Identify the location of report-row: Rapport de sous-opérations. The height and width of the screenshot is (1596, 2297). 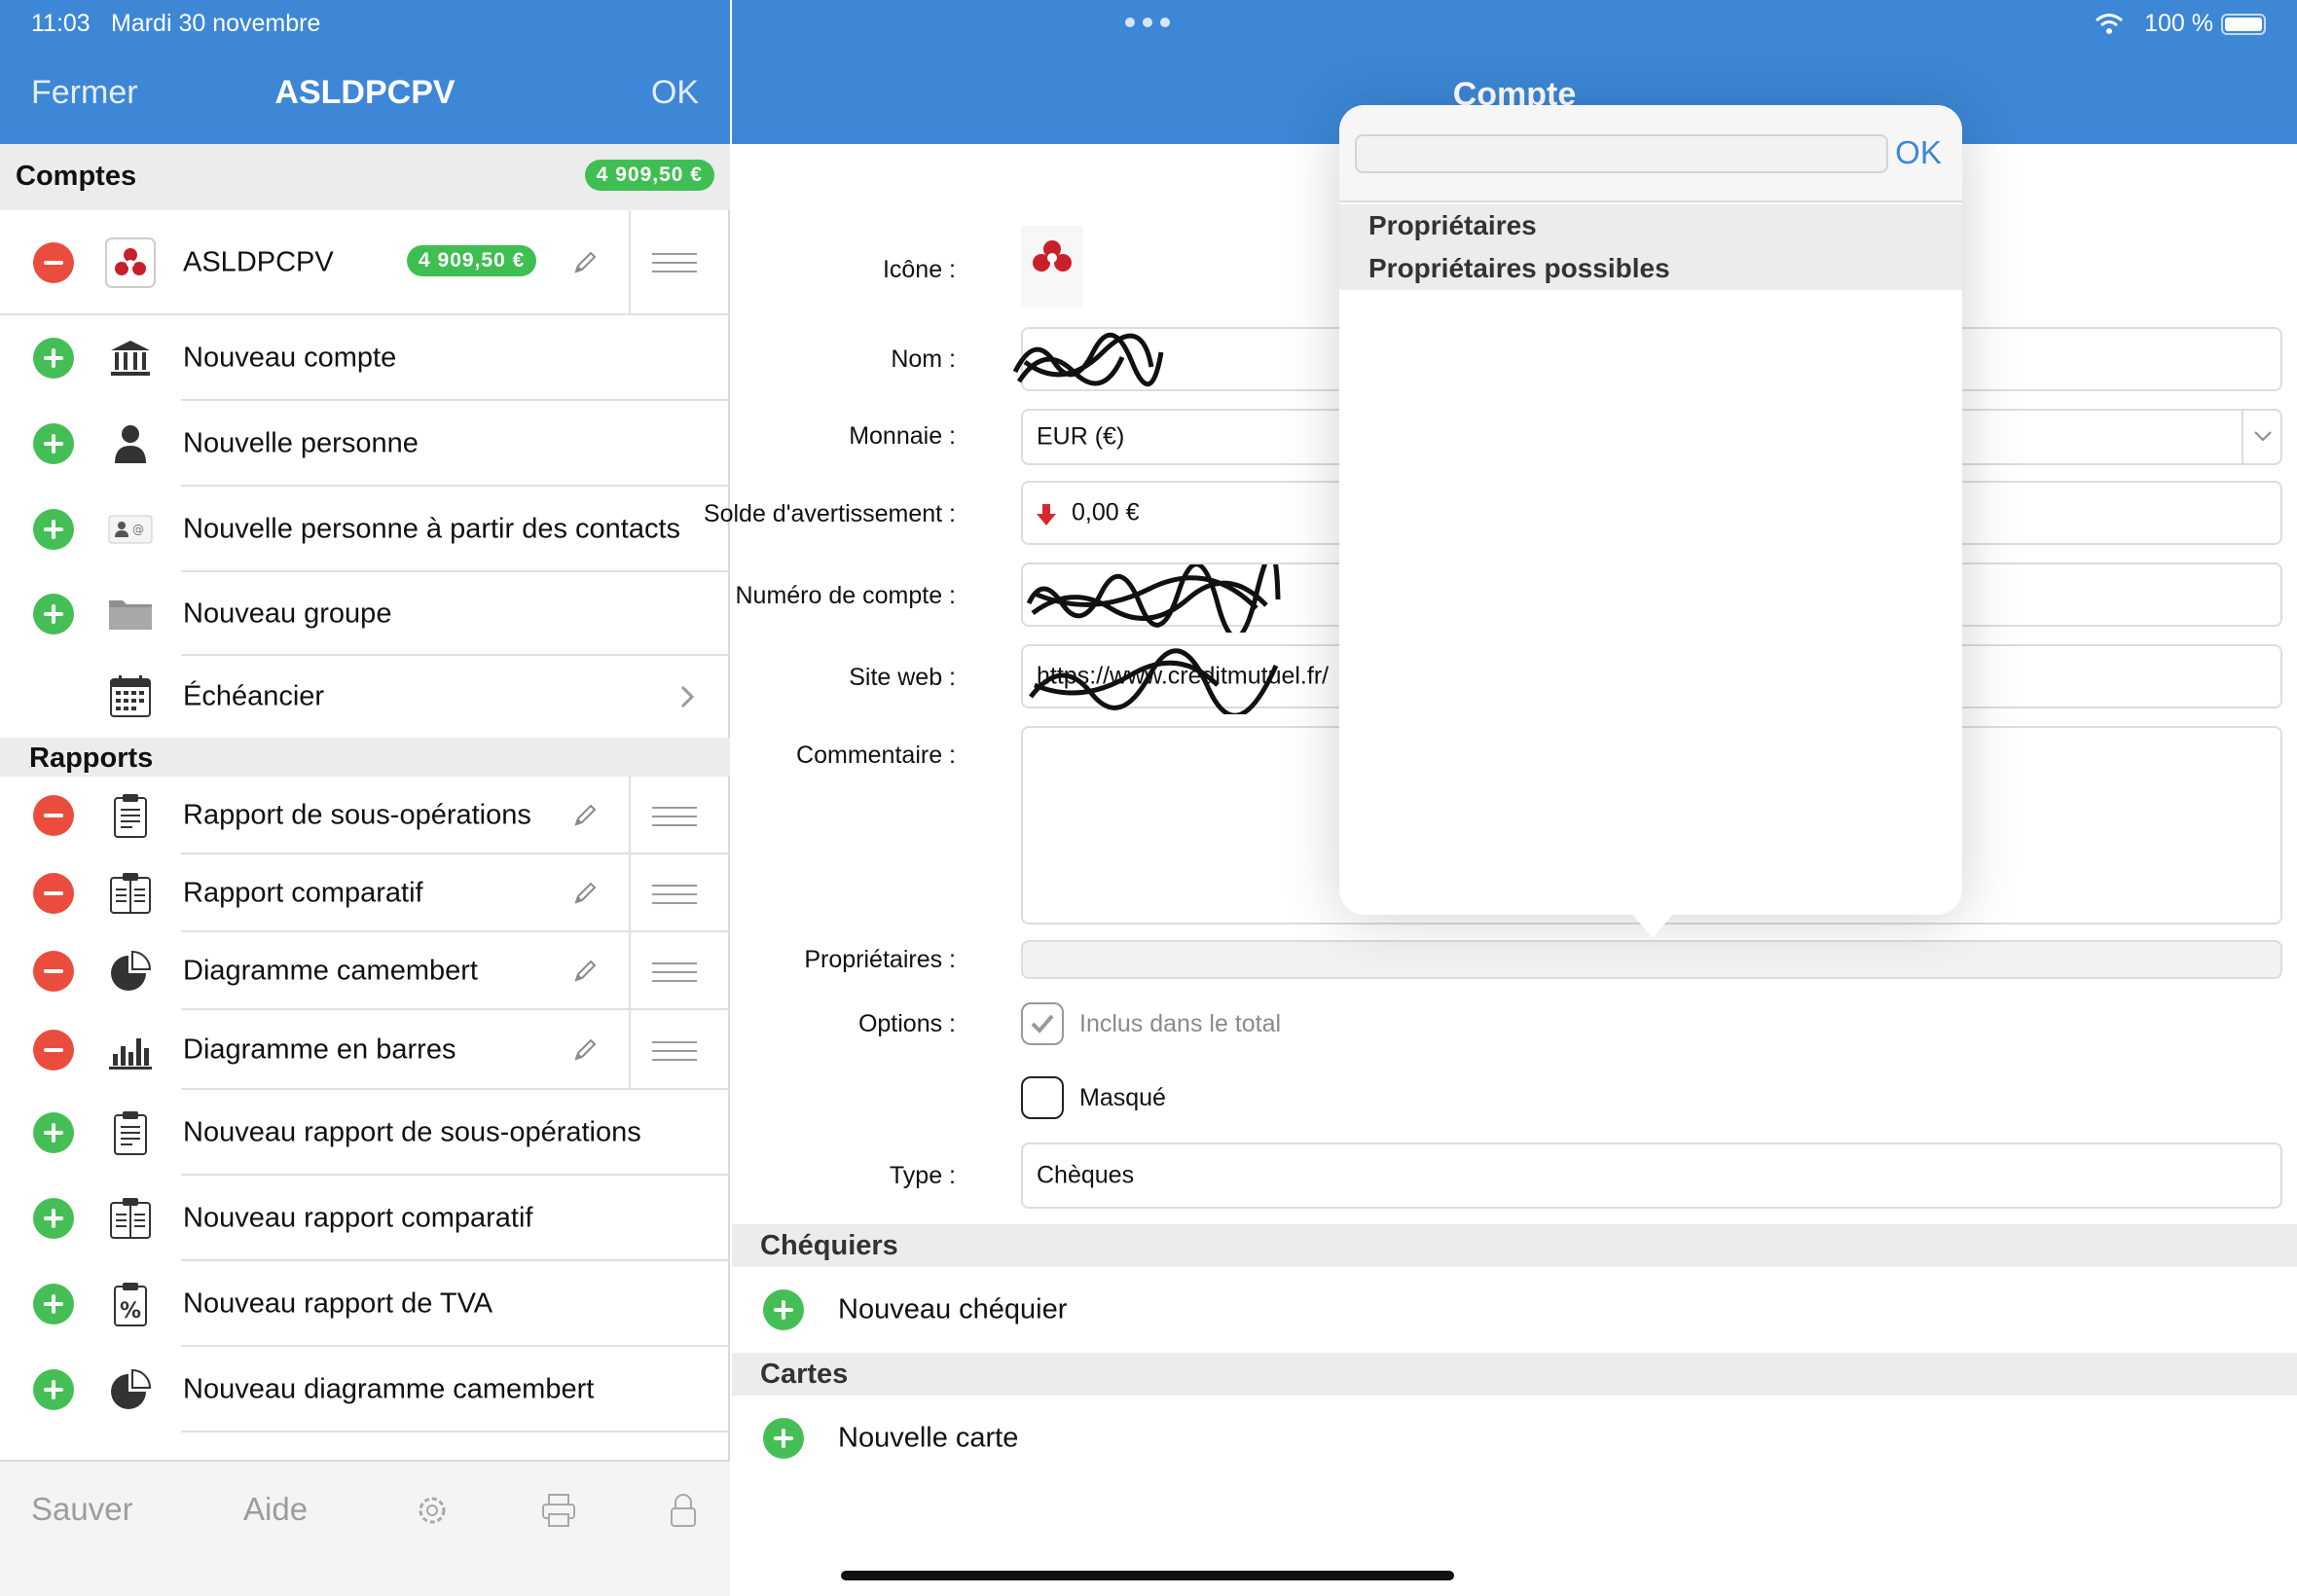
(365, 815).